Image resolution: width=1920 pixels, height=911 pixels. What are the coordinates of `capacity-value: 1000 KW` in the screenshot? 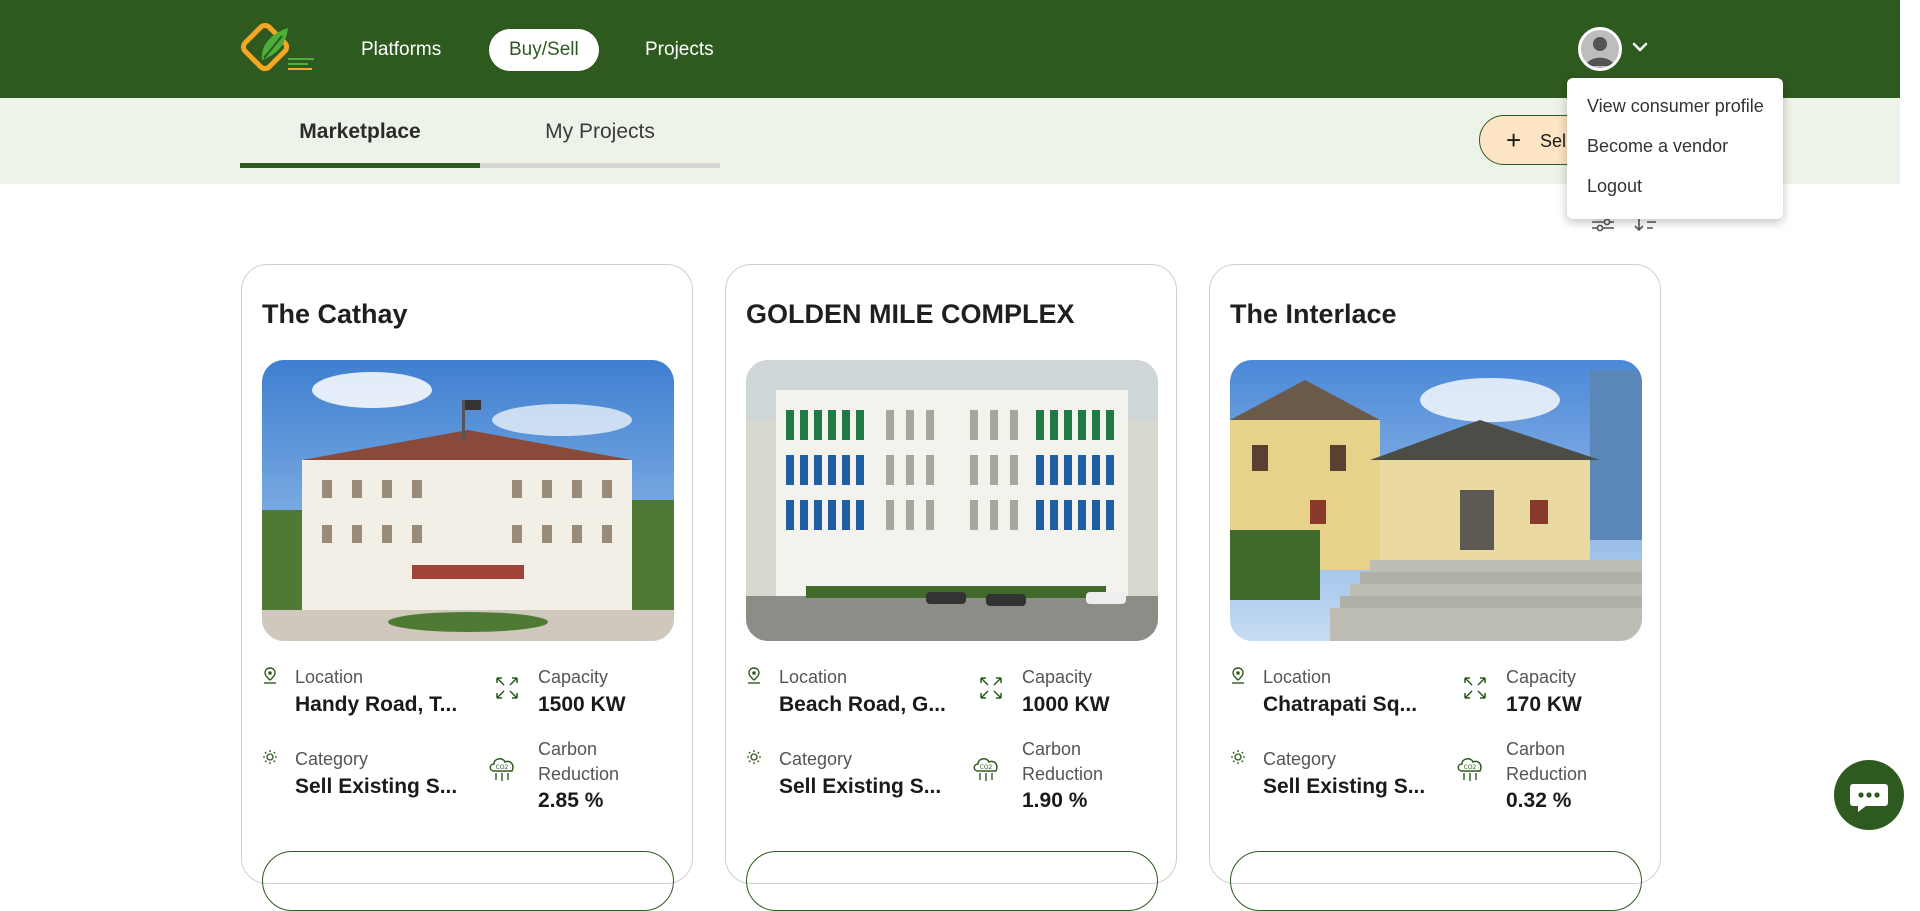 It's located at (1066, 704).